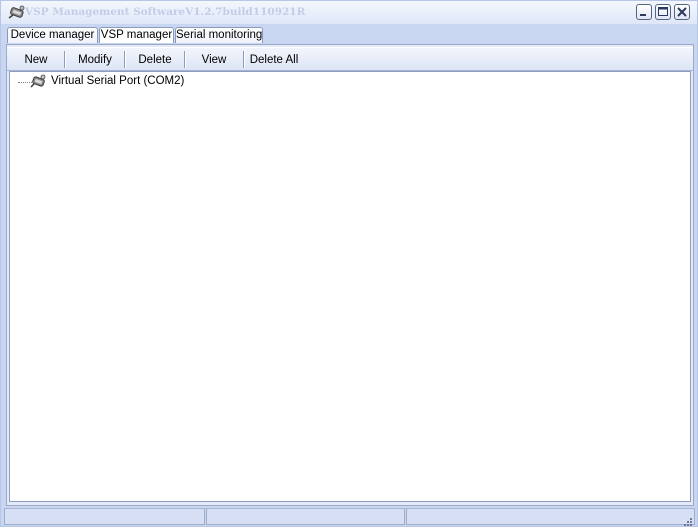 The image size is (698, 531). Describe the element at coordinates (644, 12) in the screenshot. I see `minimize-button` at that location.